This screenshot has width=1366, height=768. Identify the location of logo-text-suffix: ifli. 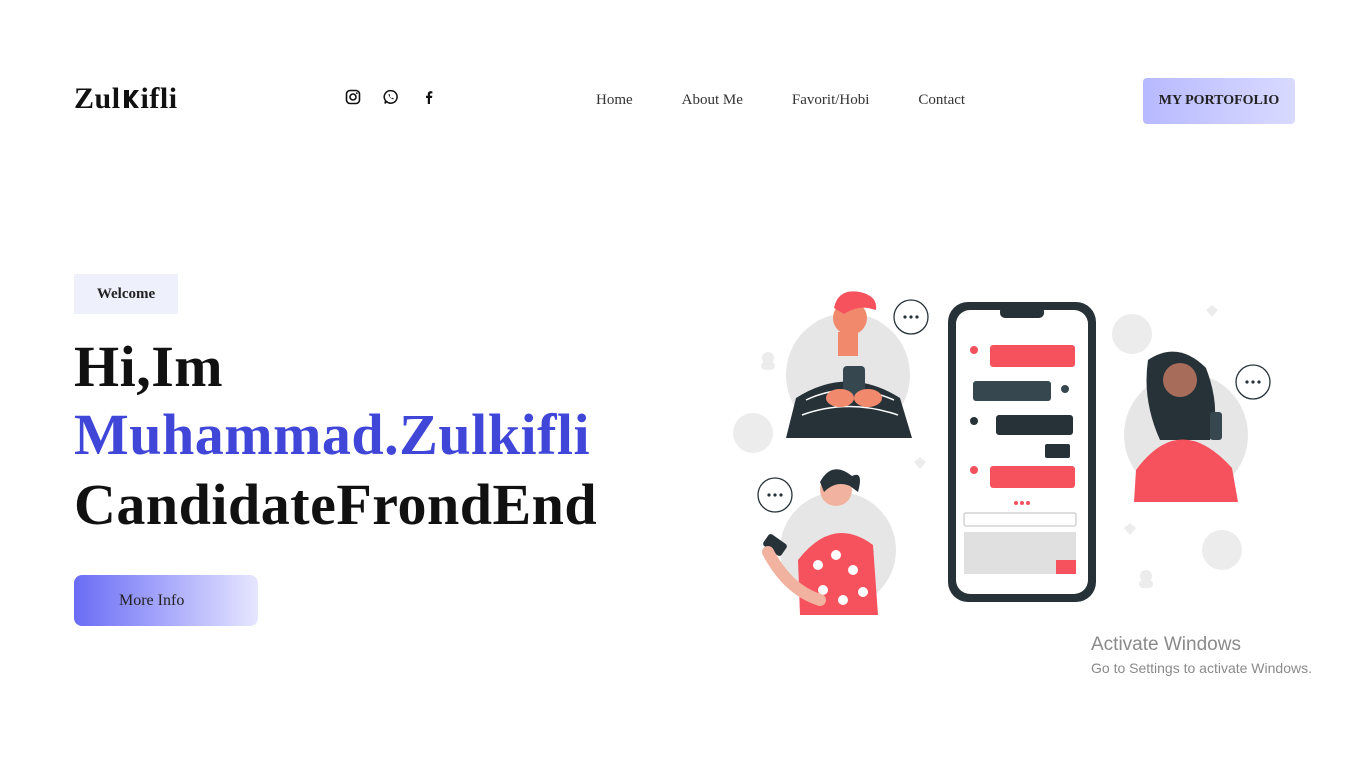
(159, 98).